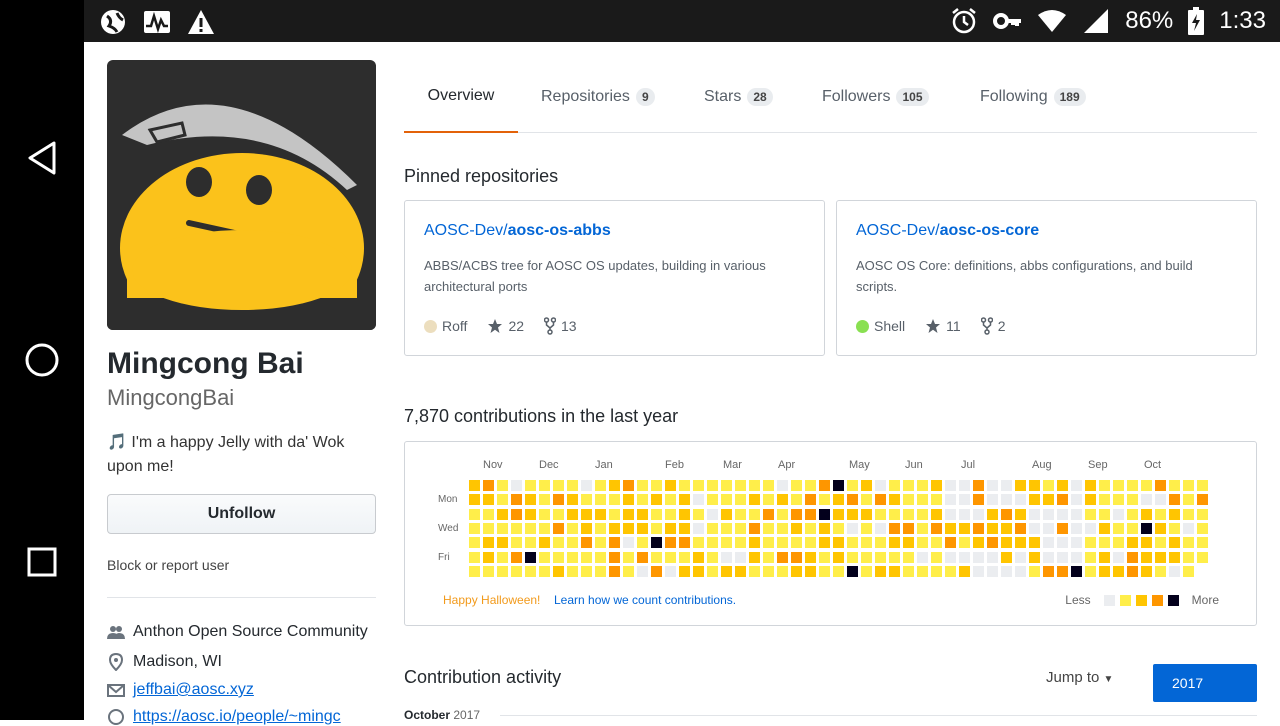  Describe the element at coordinates (505, 326) in the screenshot. I see `repo-stars: 22` at that location.